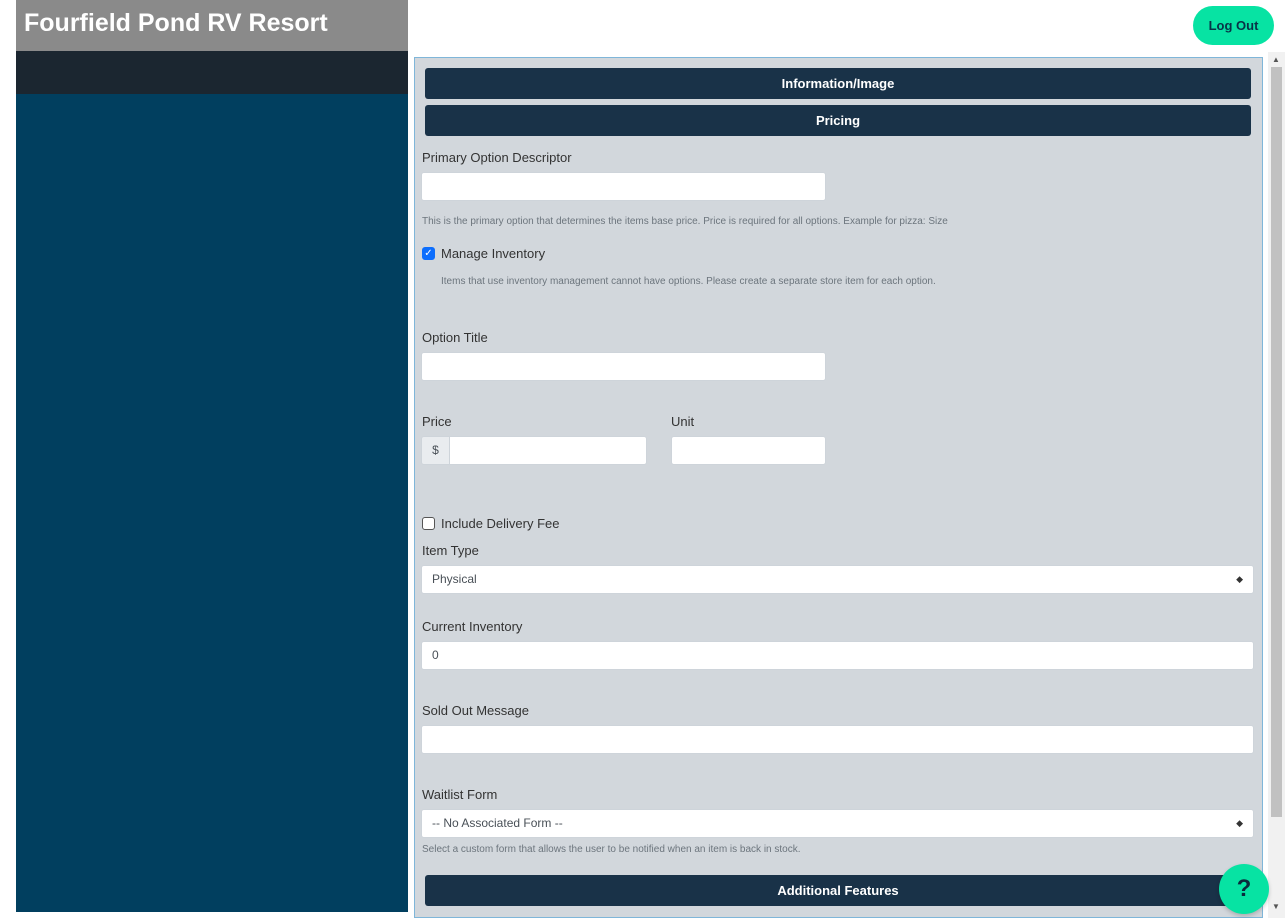 This screenshot has width=1285, height=918. I want to click on waitlist-label: Waitlist Form, so click(460, 794).